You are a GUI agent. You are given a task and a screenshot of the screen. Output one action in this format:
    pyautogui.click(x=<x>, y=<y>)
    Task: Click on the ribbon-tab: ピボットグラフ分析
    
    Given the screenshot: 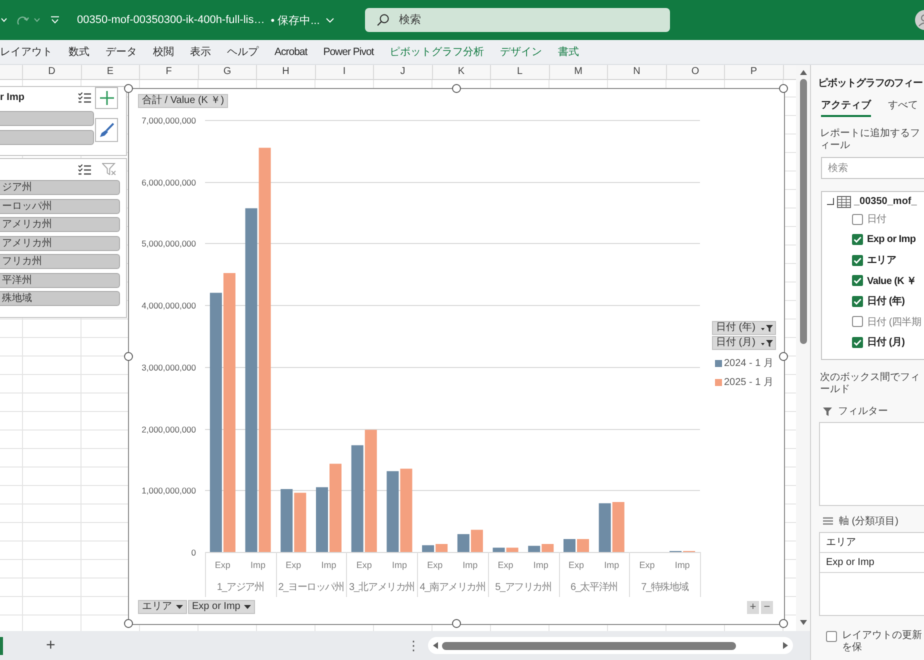 What is the action you would take?
    pyautogui.click(x=437, y=52)
    